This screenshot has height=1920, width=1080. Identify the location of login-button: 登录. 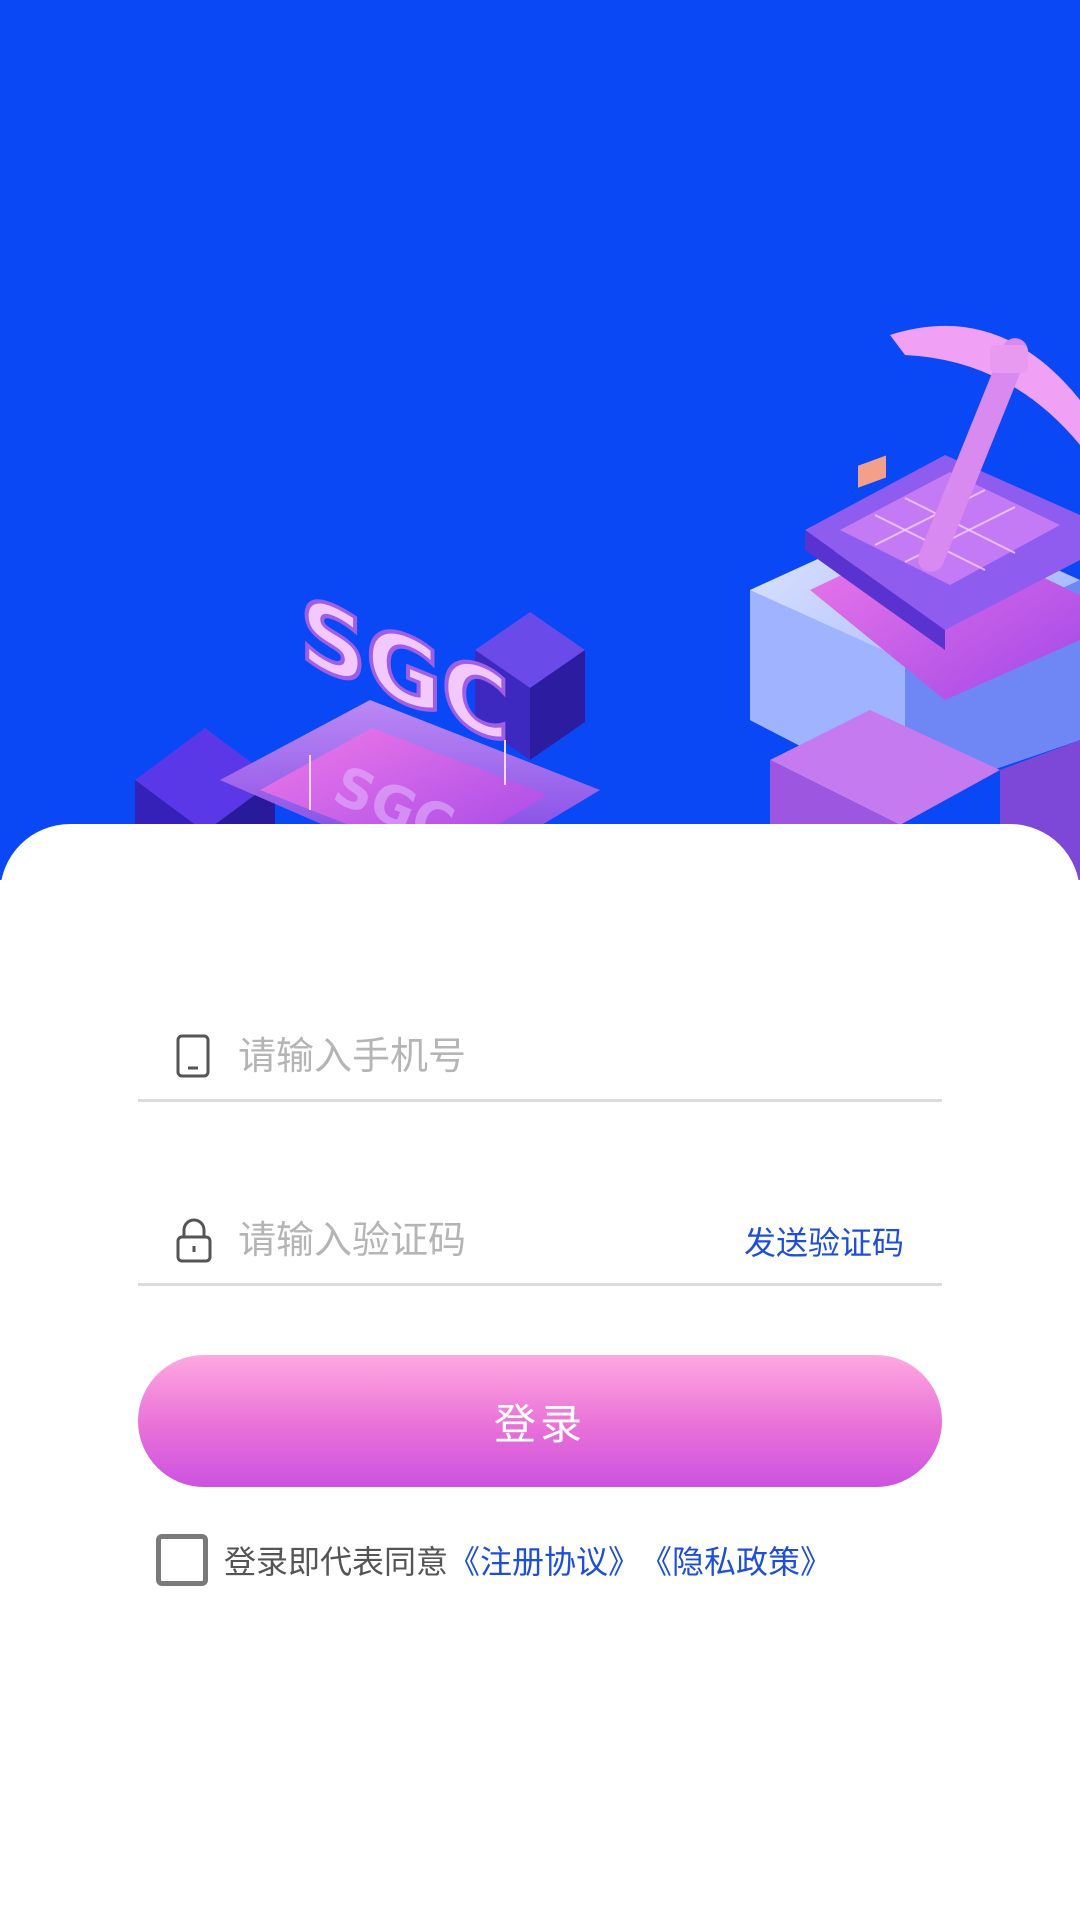
(540, 1421).